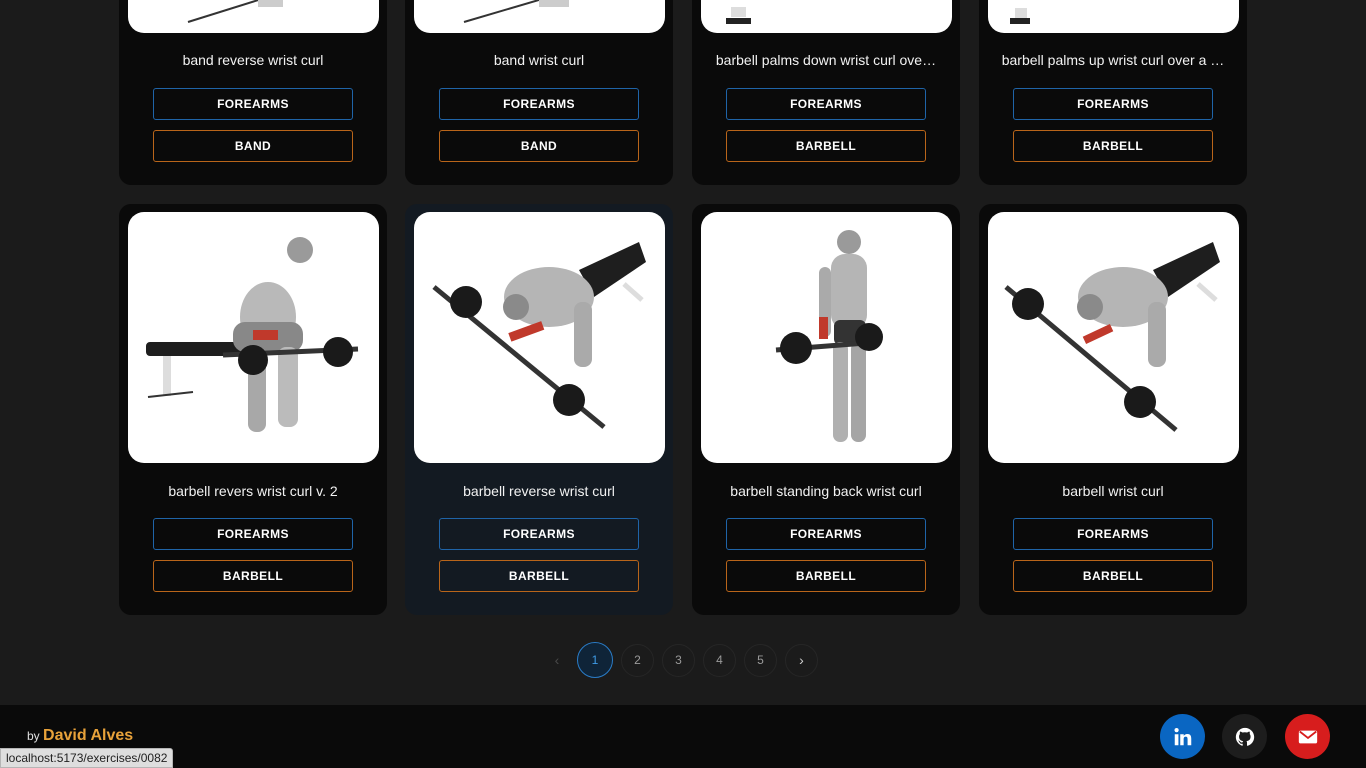 This screenshot has height=768, width=1366. I want to click on pagination: ‹ 1 2 3 4 5 ›, so click(685, 660).